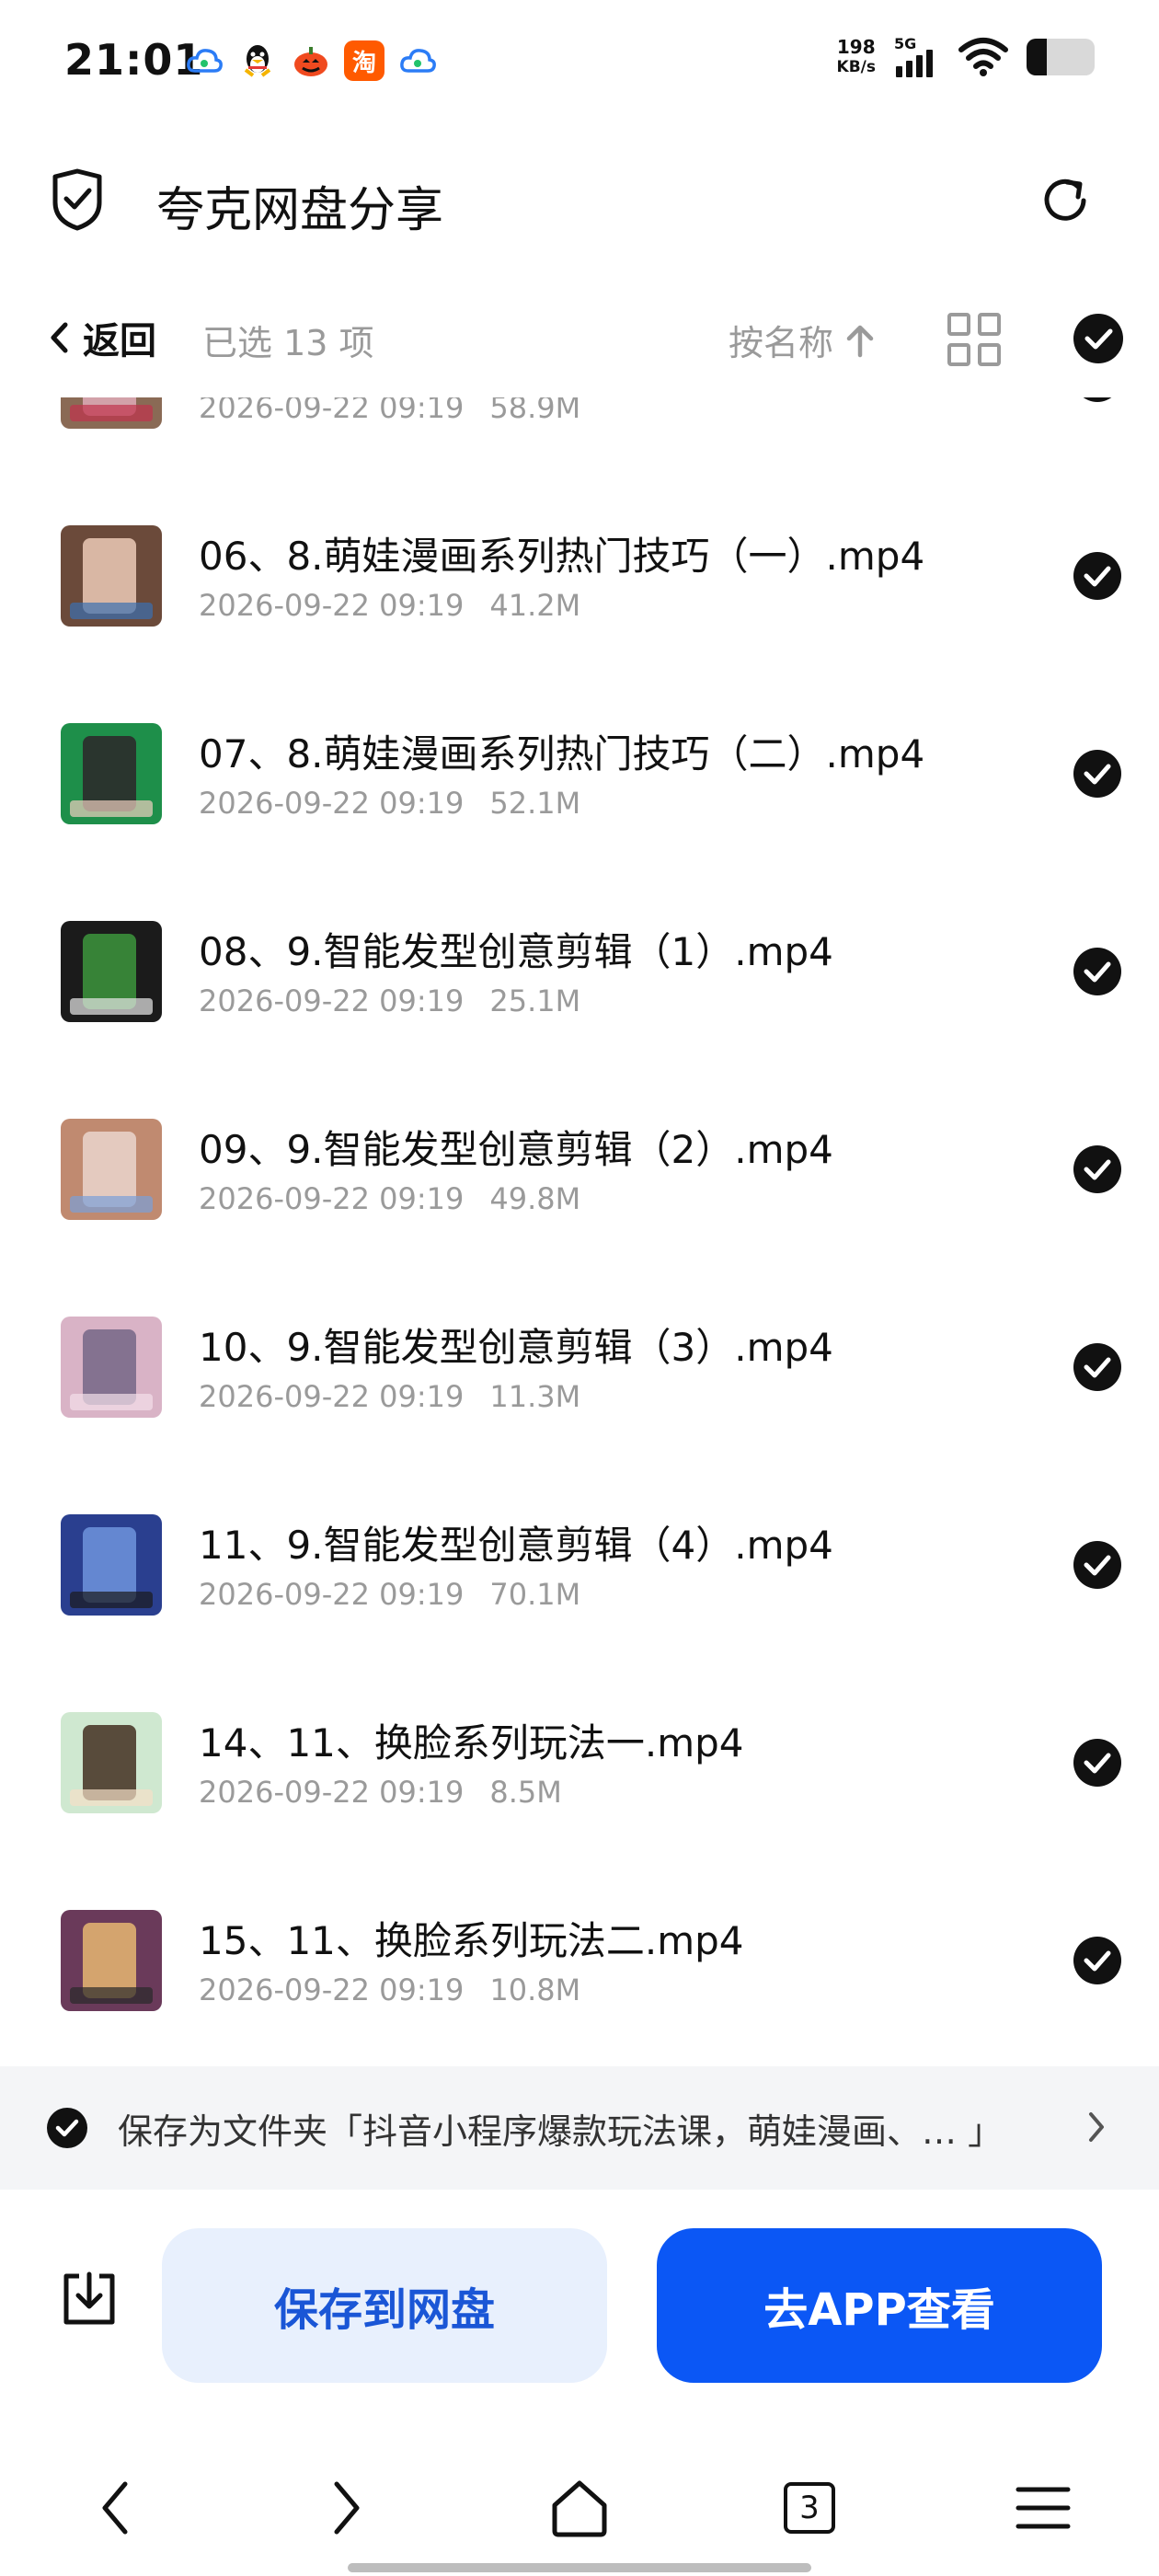  I want to click on status-bar: 21:01 淘 198 KB/s 5G, so click(579, 60).